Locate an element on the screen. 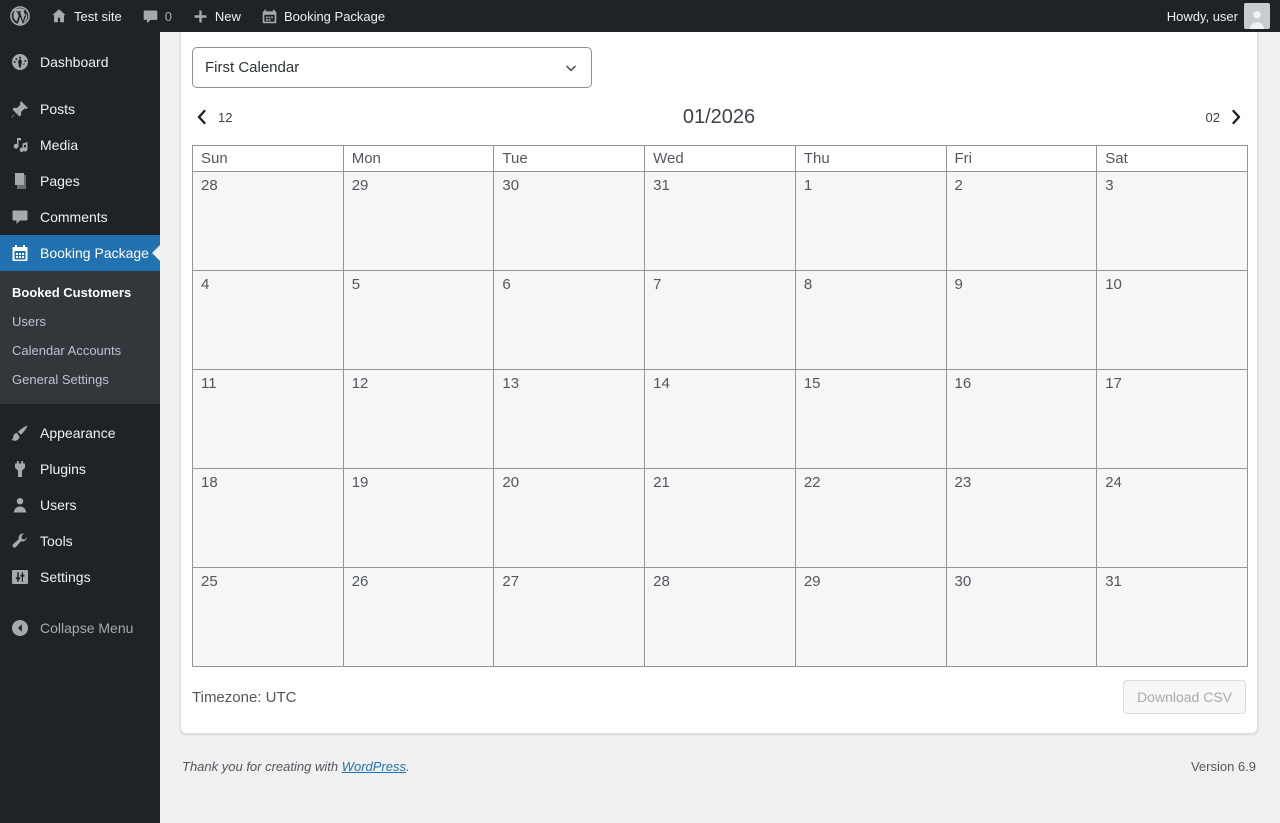 Image resolution: width=1280 pixels, height=823 pixels. calendar-day-cell: 19 is located at coordinates (418, 518).